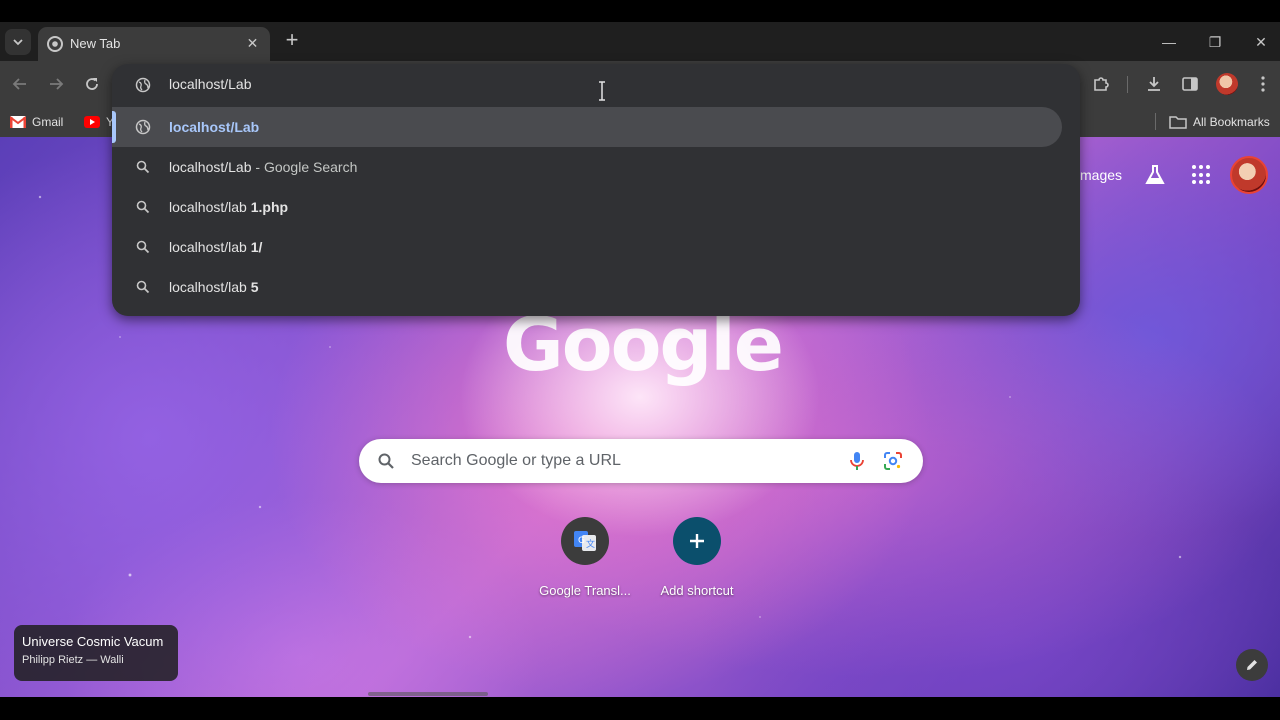  What do you see at coordinates (516, 460) in the screenshot?
I see `search-placeholder: Search Google or type a URL` at bounding box center [516, 460].